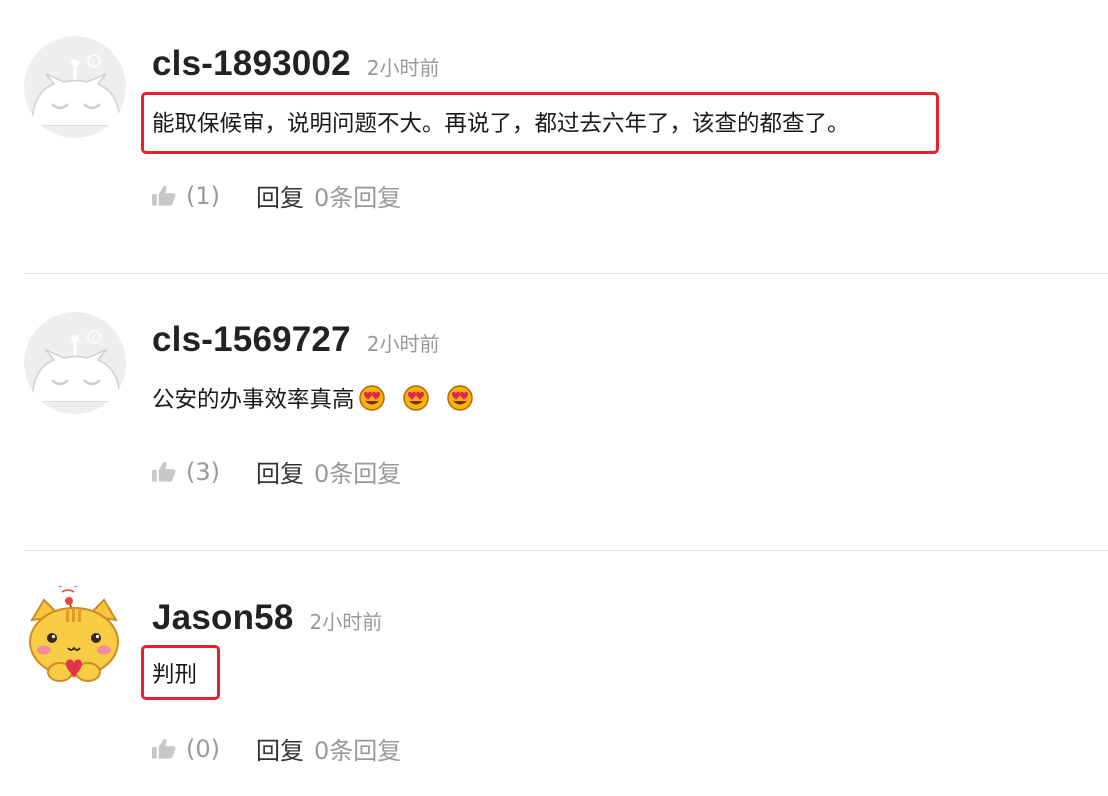 The image size is (1108, 796). I want to click on comment-text: 公安的办事效率真高, so click(253, 400).